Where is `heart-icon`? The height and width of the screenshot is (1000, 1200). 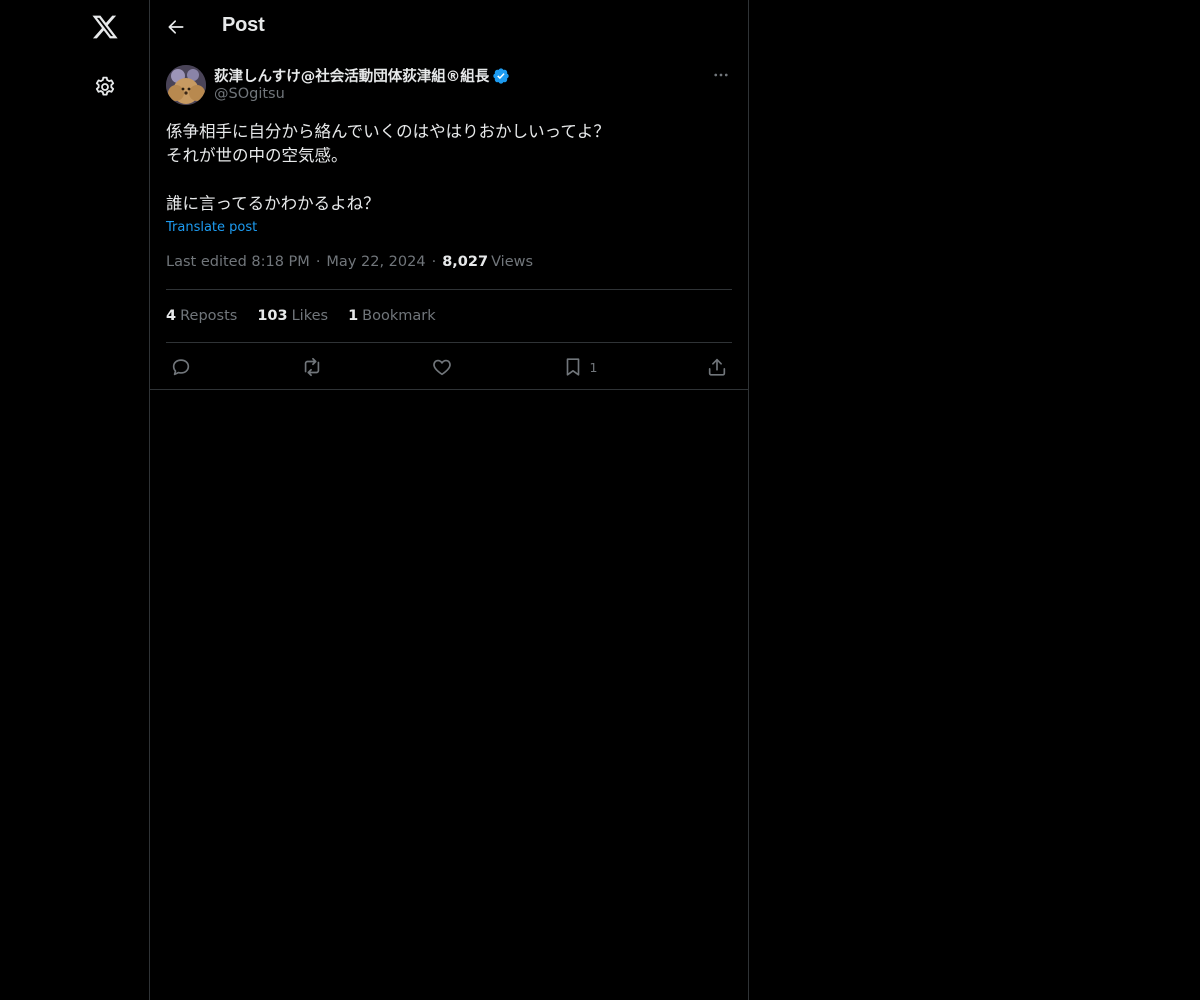 heart-icon is located at coordinates (442, 367).